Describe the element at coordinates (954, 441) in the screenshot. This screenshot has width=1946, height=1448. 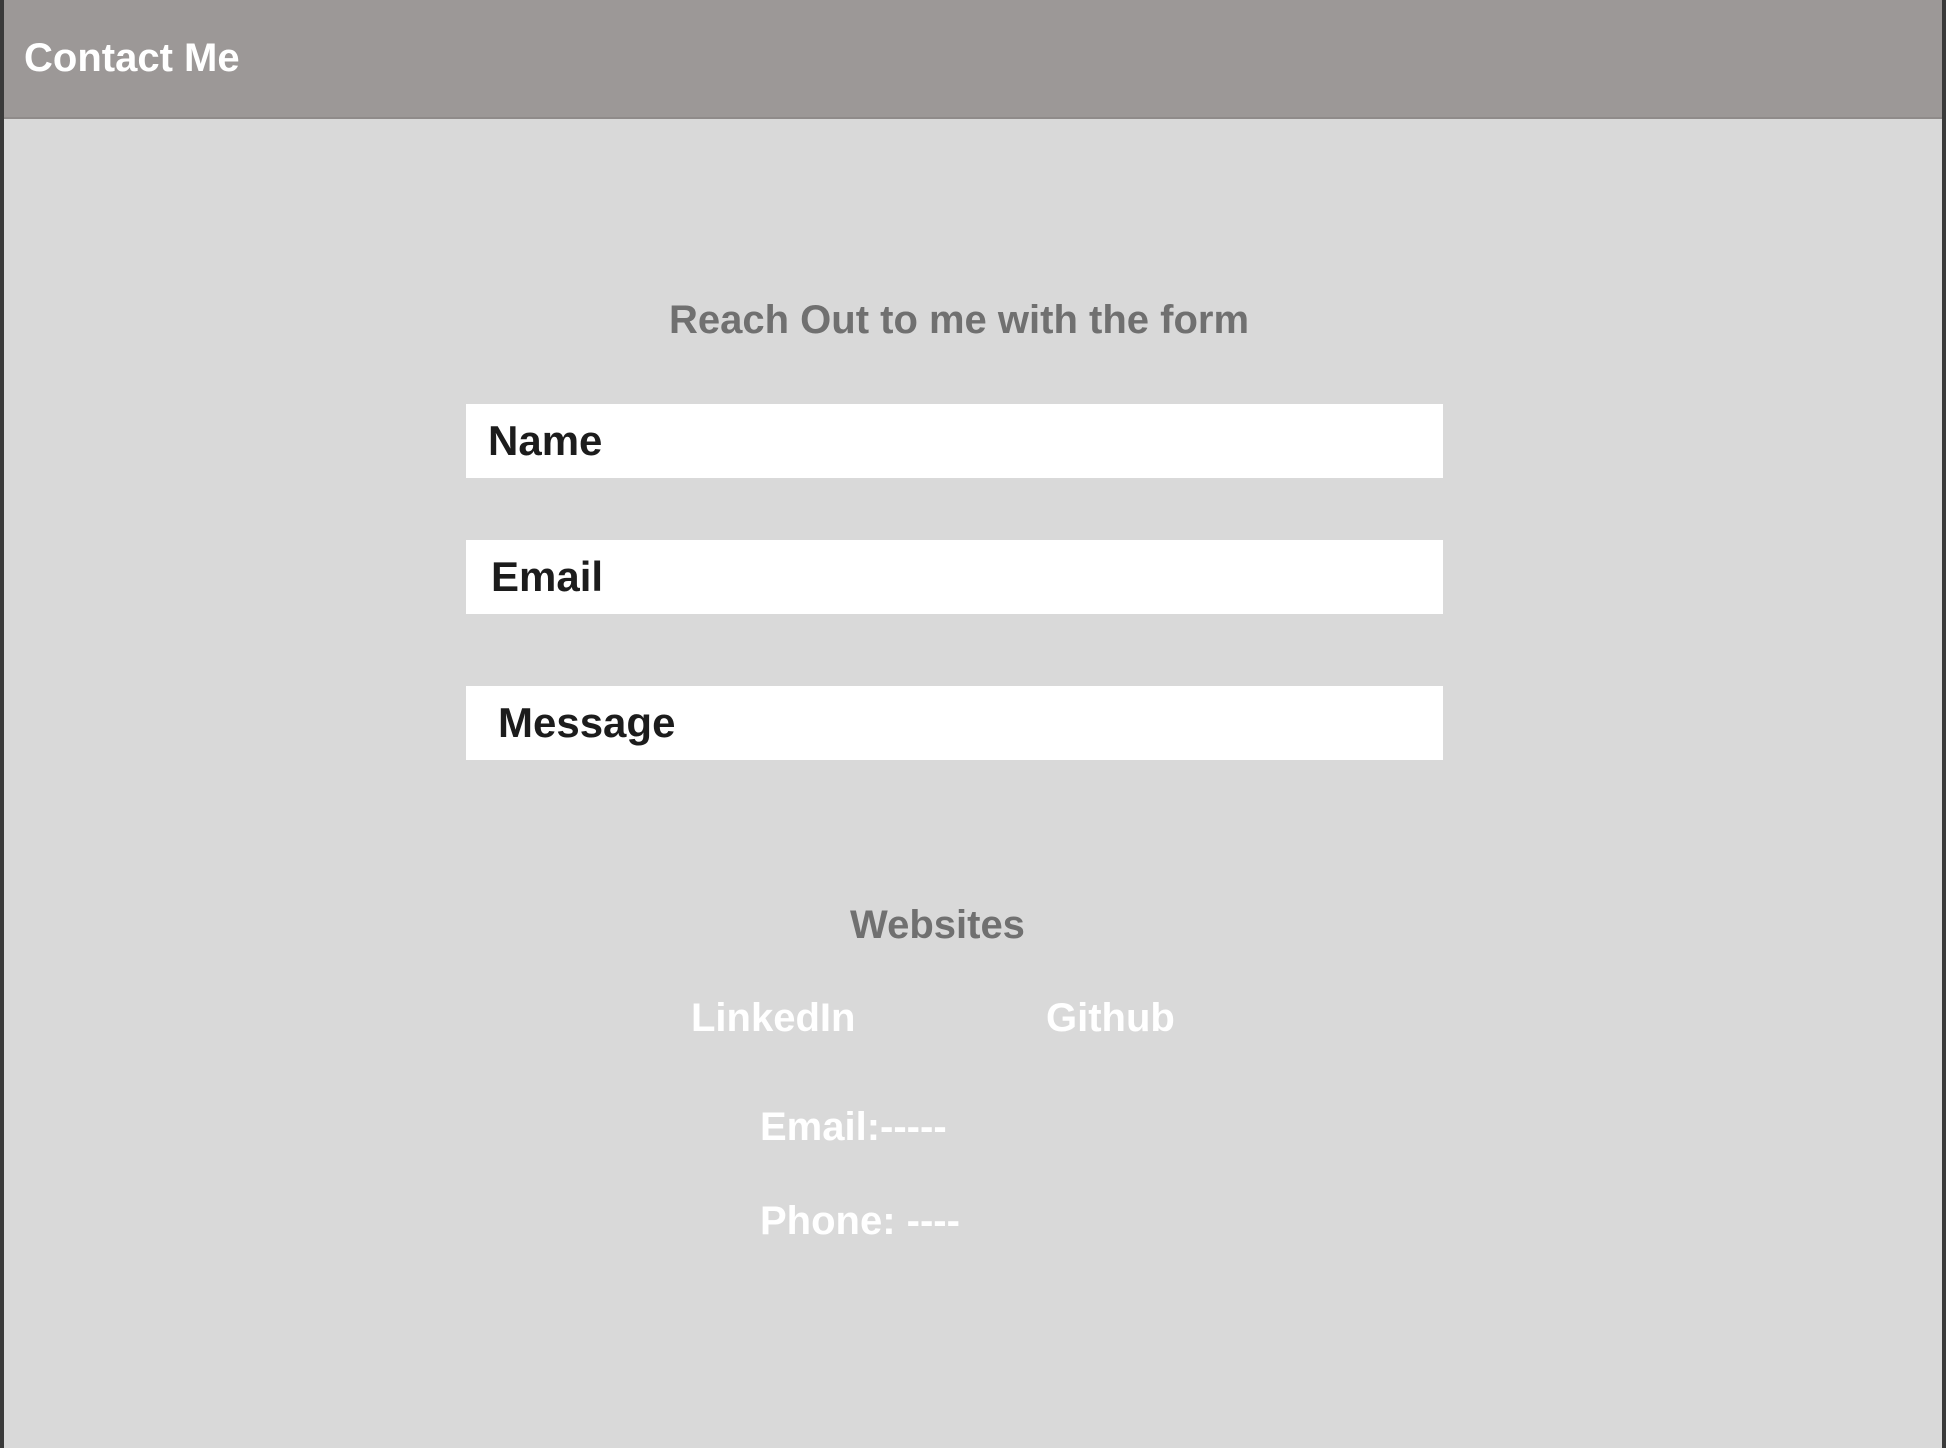
I see `name-field: Name` at that location.